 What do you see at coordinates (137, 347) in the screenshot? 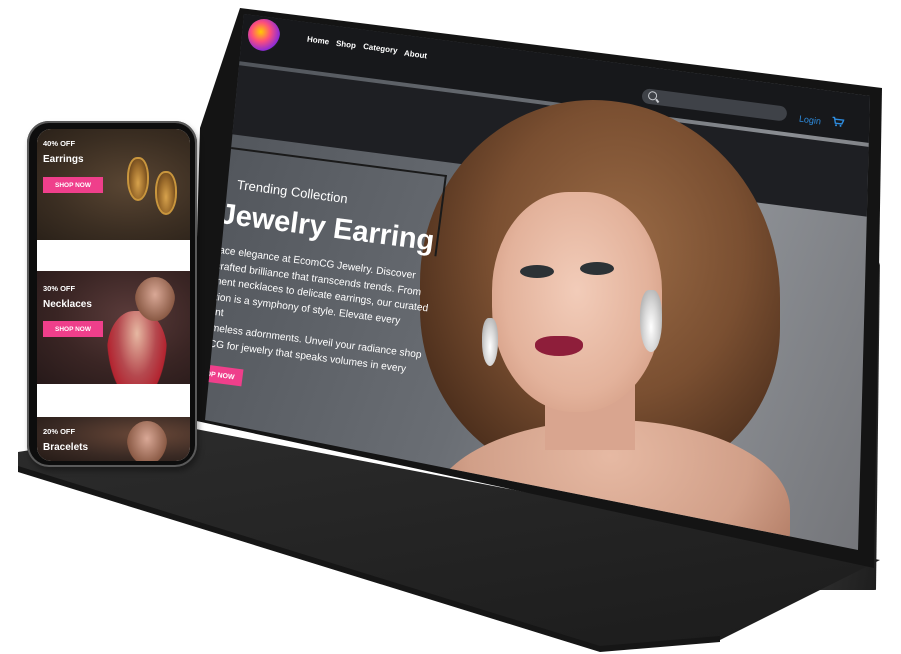
I see `necklace-model-image` at bounding box center [137, 347].